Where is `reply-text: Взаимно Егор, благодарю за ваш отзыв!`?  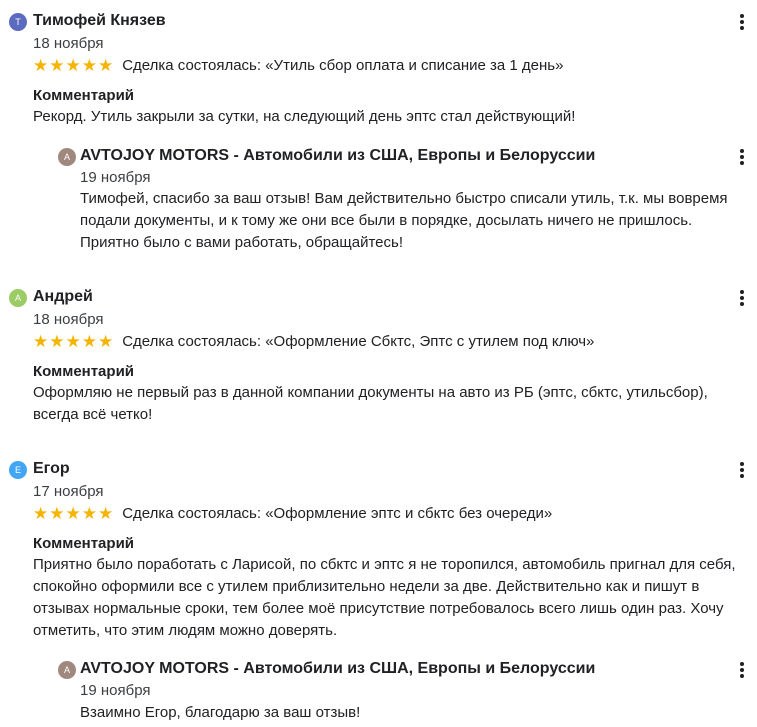 reply-text: Взаимно Егор, благодарю за ваш отзыв! is located at coordinates (220, 712).